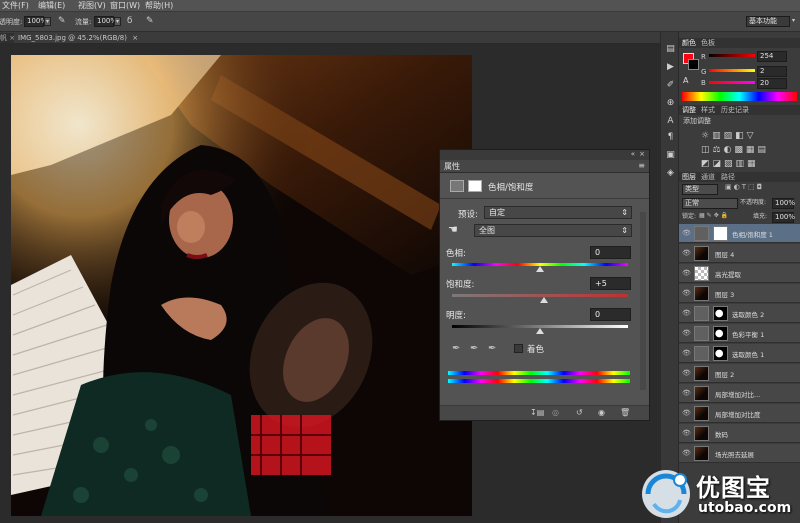 The height and width of the screenshot is (523, 800). What do you see at coordinates (452, 166) in the screenshot?
I see `properties-tab: 属性` at bounding box center [452, 166].